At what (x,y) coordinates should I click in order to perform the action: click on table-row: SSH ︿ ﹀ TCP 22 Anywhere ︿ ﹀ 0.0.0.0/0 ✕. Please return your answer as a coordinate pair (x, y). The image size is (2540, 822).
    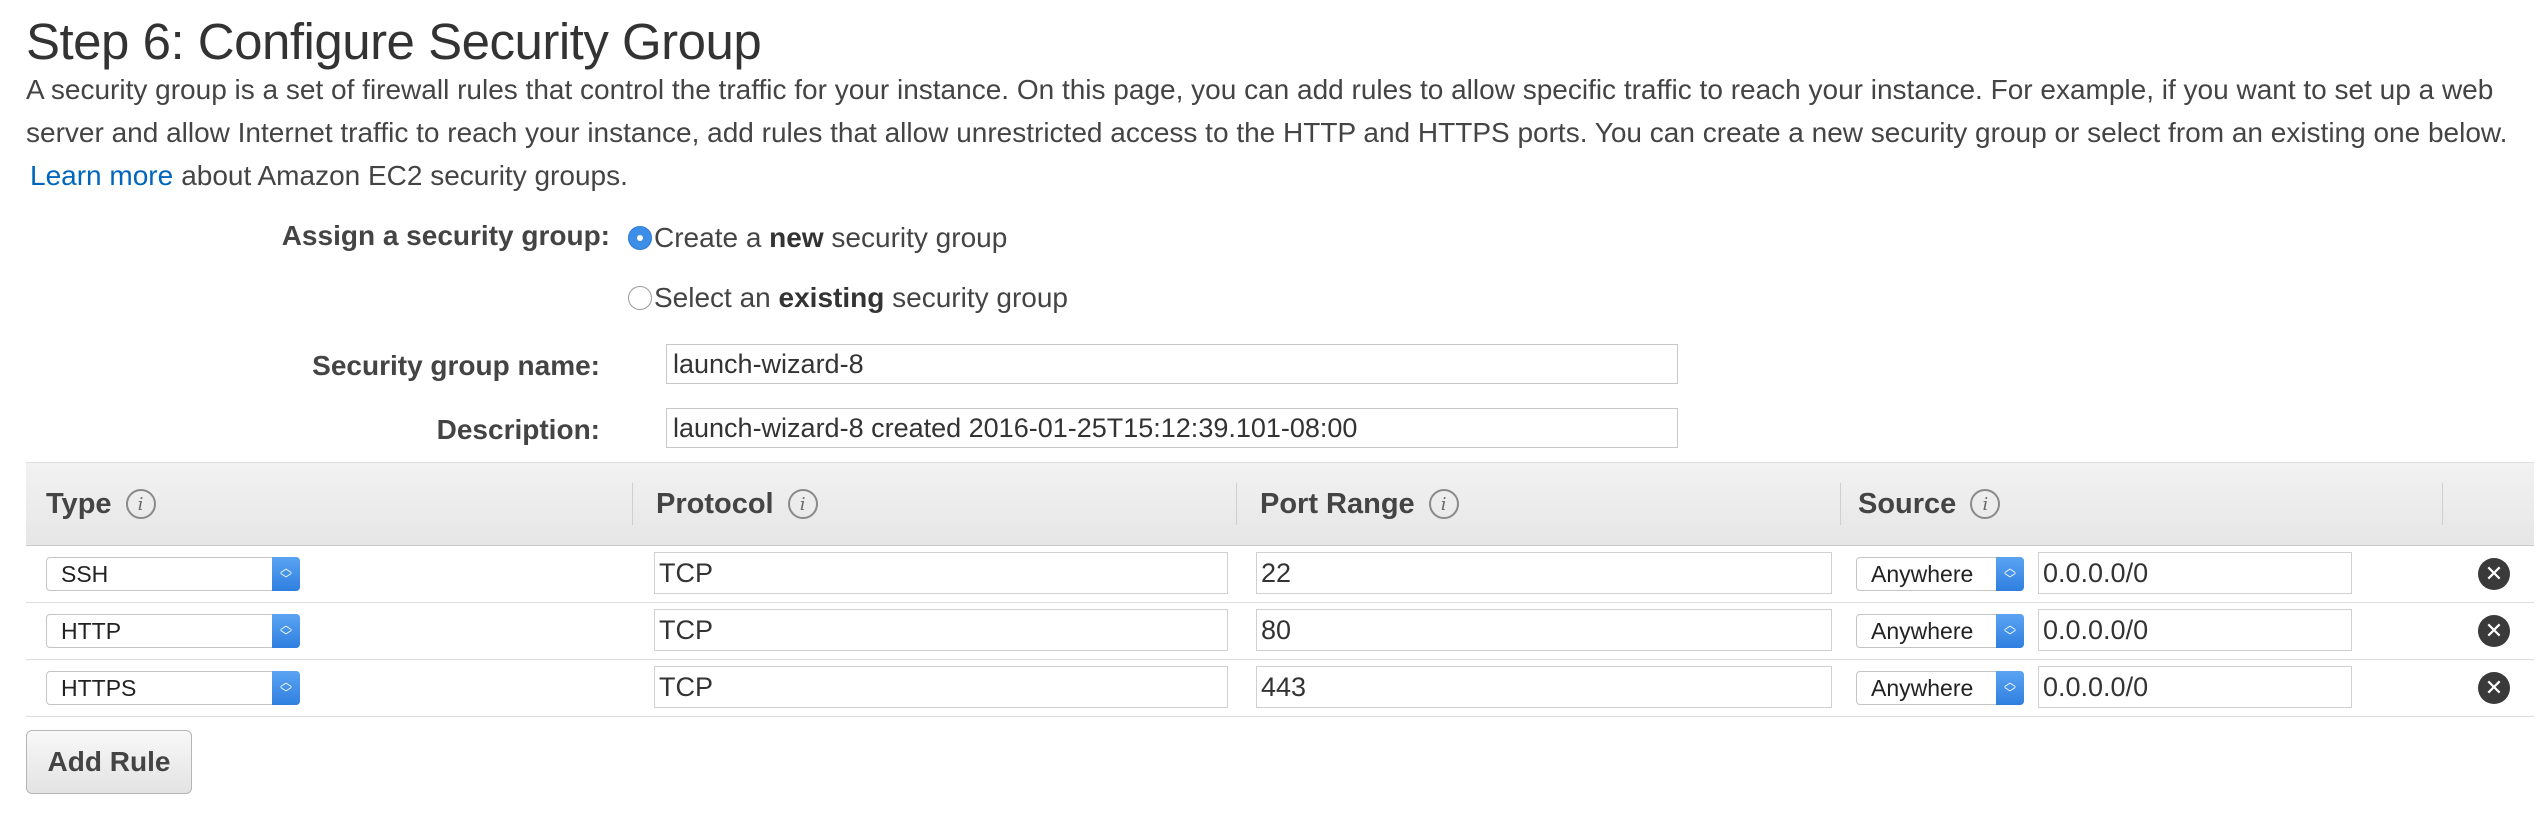
    Looking at the image, I should click on (1280, 574).